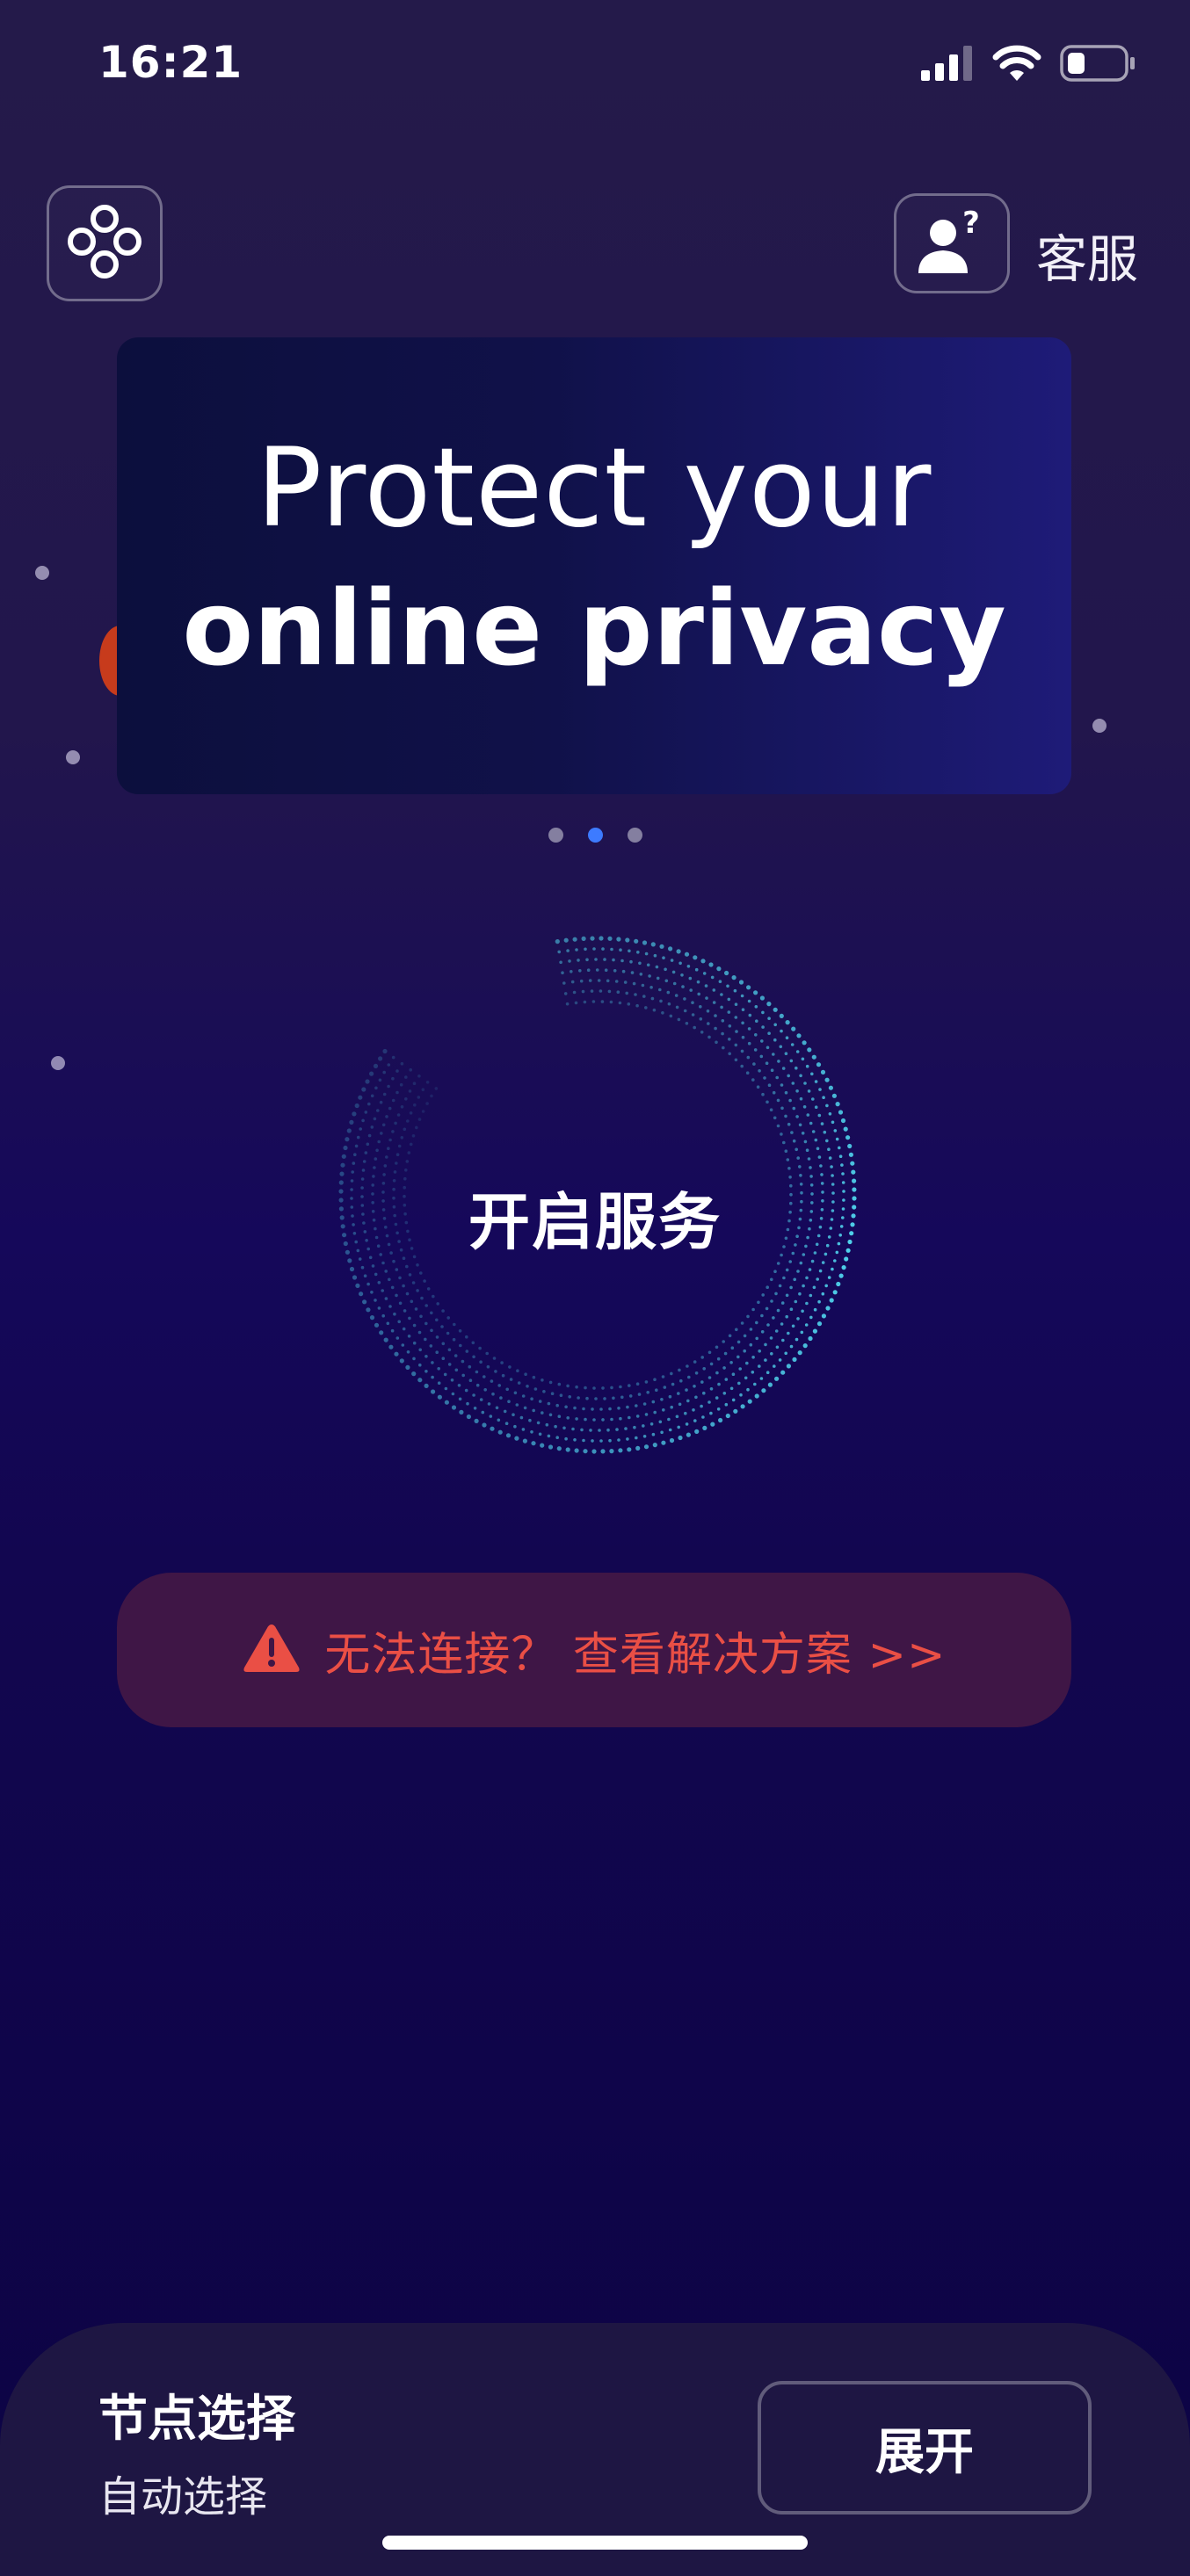 Image resolution: width=1190 pixels, height=2576 pixels. I want to click on connect-button-label: 开启服务, so click(595, 1217).